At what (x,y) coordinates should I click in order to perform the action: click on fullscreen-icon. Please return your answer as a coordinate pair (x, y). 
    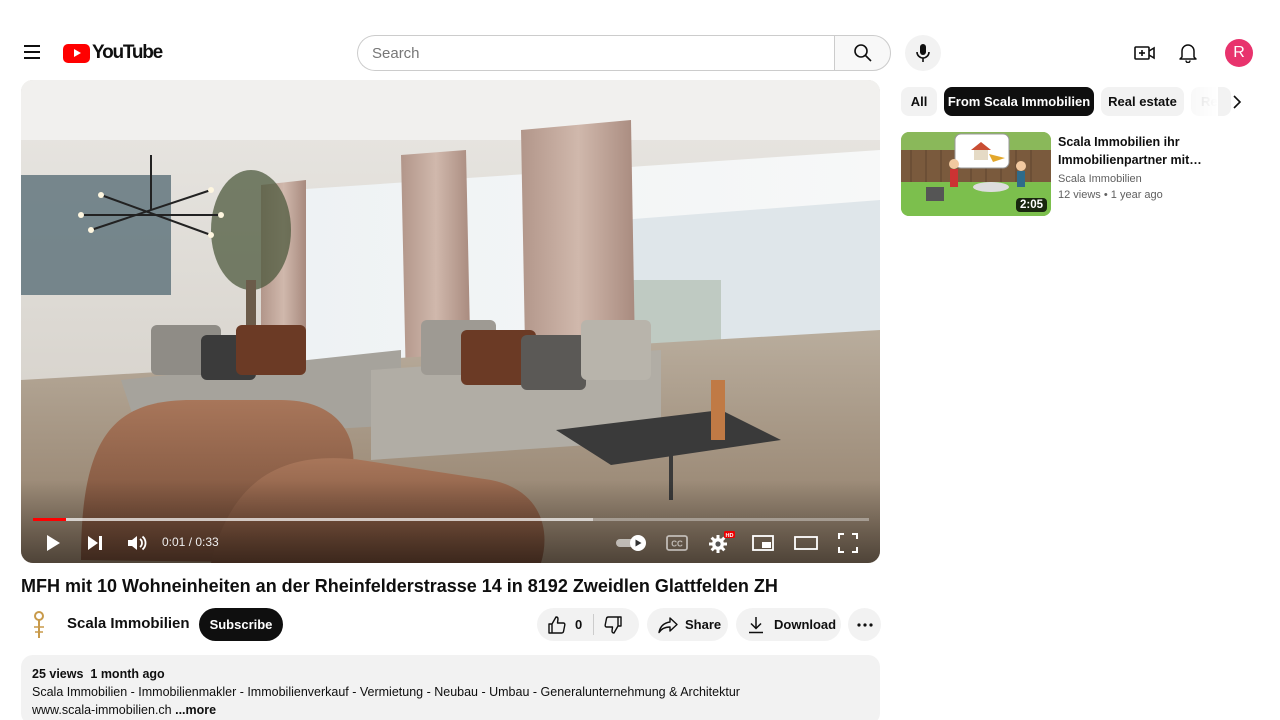
    Looking at the image, I should click on (848, 543).